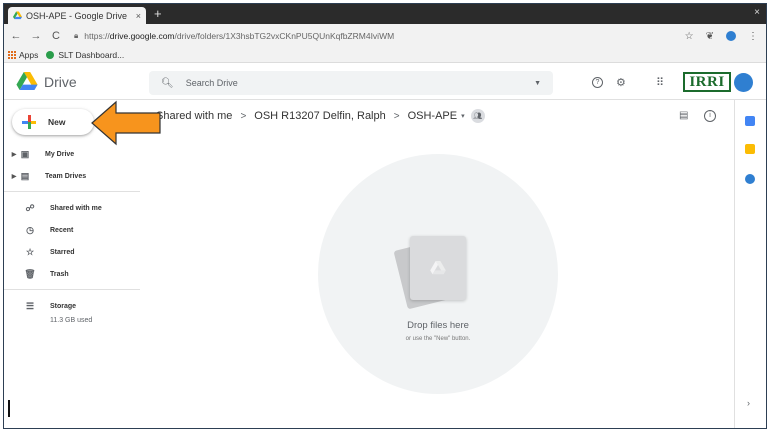 This screenshot has height=432, width=770. I want to click on annotation-arrow-icon, so click(126, 123).